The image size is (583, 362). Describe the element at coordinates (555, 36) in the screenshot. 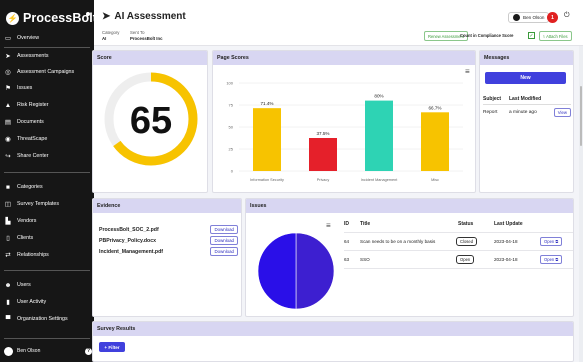

I see `attach-files-button: ⌇ Attach Files` at that location.